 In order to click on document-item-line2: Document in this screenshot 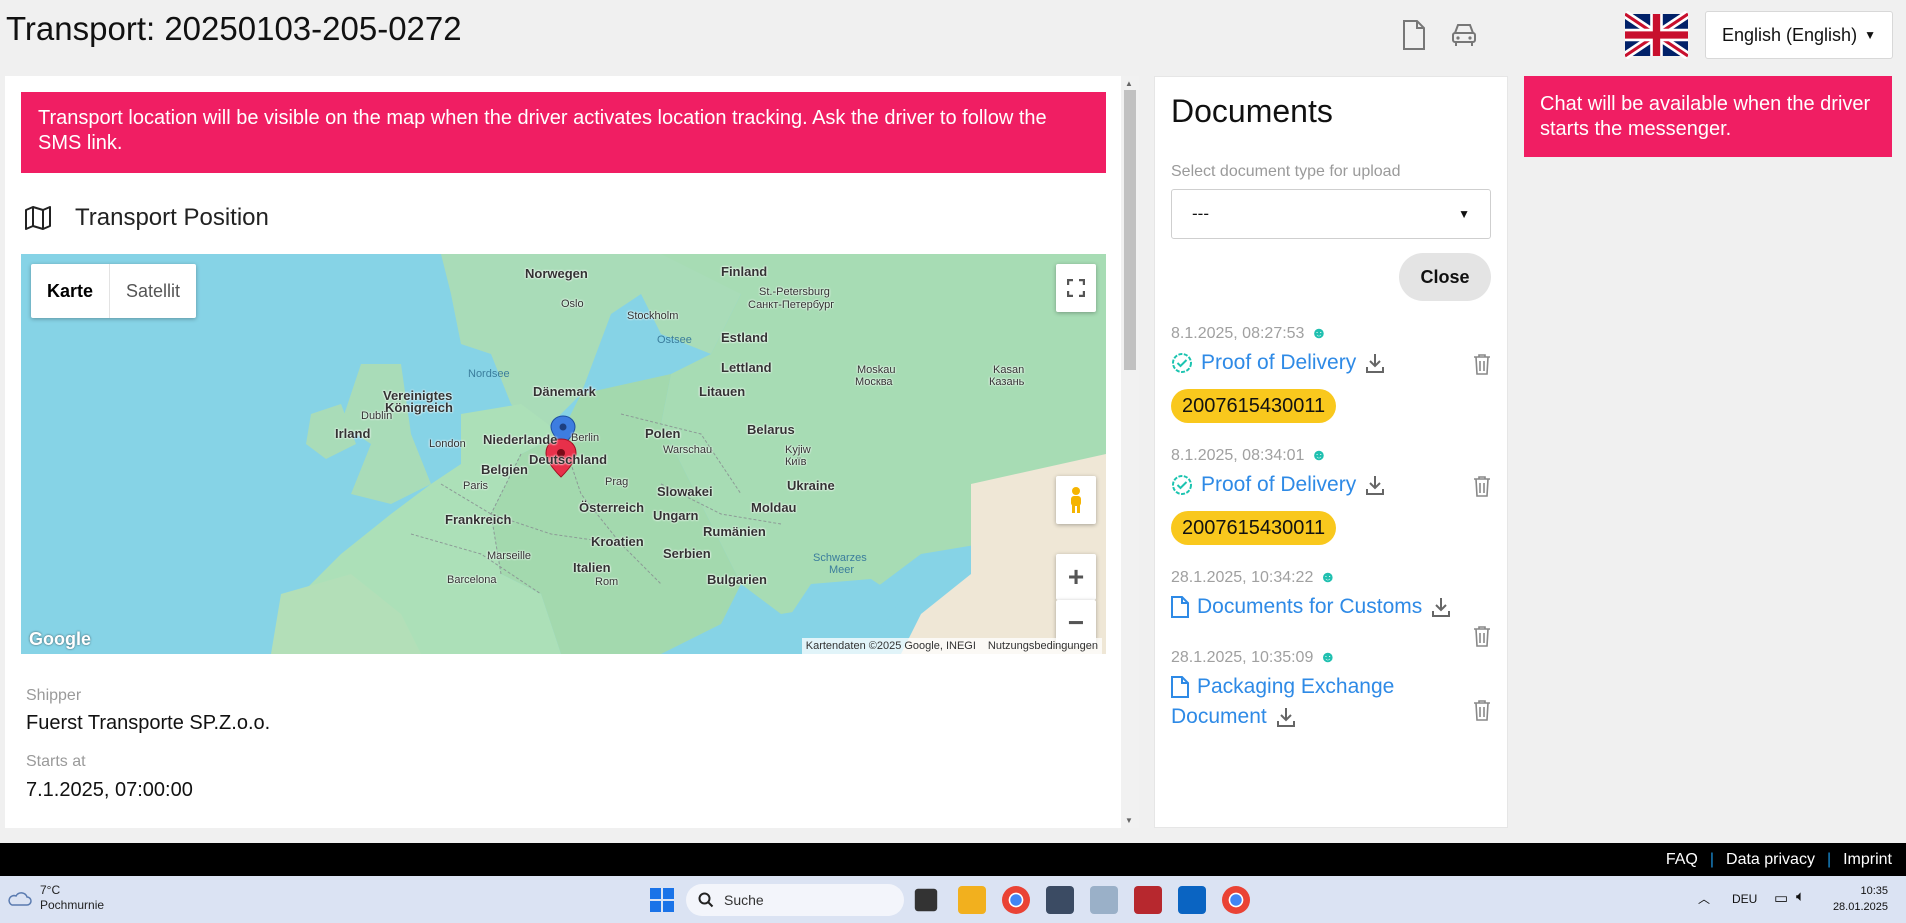, I will do `click(1234, 717)`.